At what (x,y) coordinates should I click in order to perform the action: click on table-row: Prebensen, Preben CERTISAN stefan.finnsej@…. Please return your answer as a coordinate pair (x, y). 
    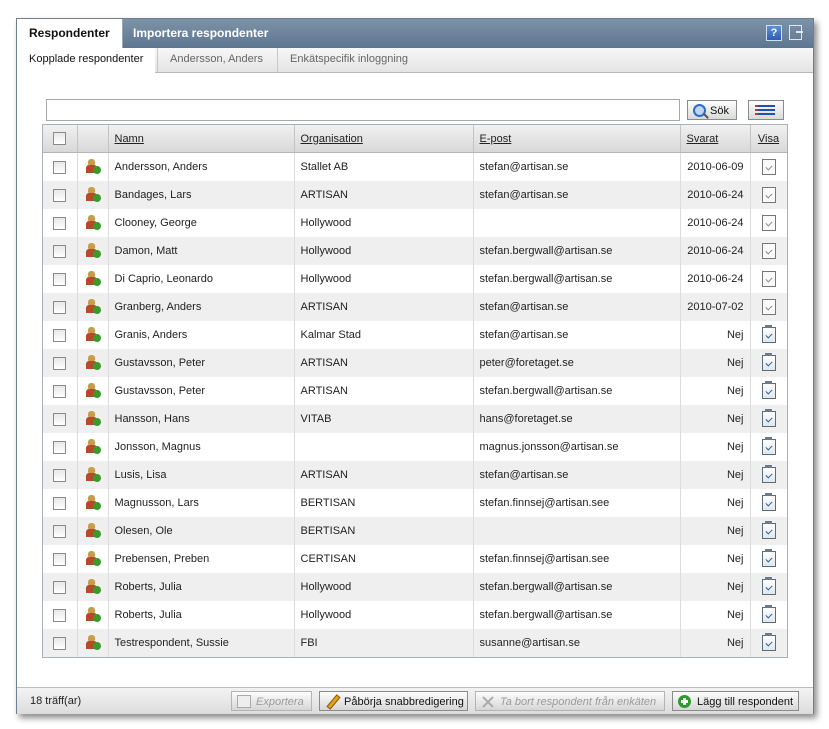
    Looking at the image, I should click on (415, 559).